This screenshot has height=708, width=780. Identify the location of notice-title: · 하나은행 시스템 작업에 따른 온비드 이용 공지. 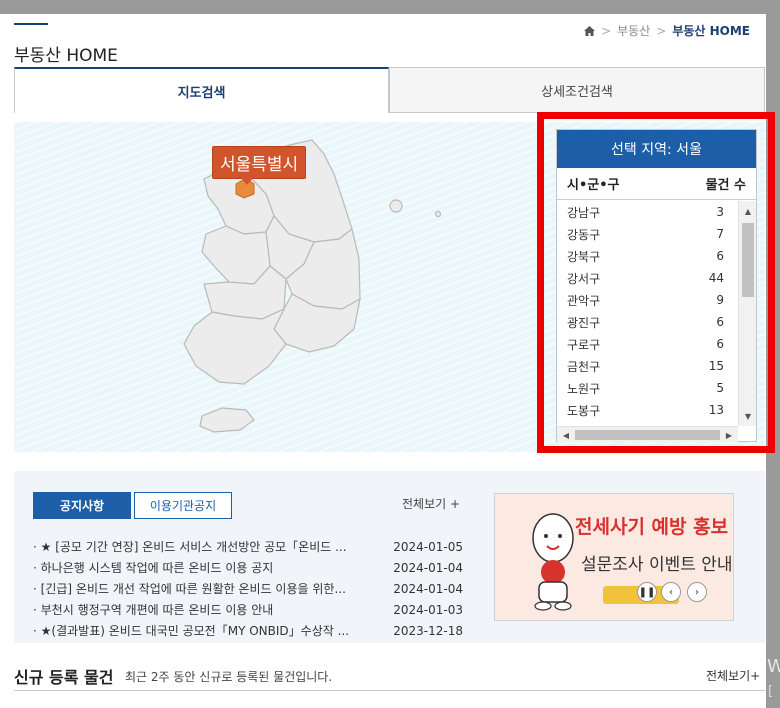
(153, 568).